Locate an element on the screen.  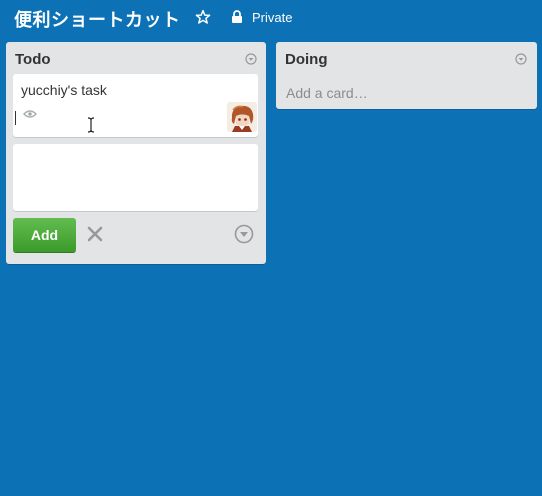
text-cursor-icon is located at coordinates (91, 125).